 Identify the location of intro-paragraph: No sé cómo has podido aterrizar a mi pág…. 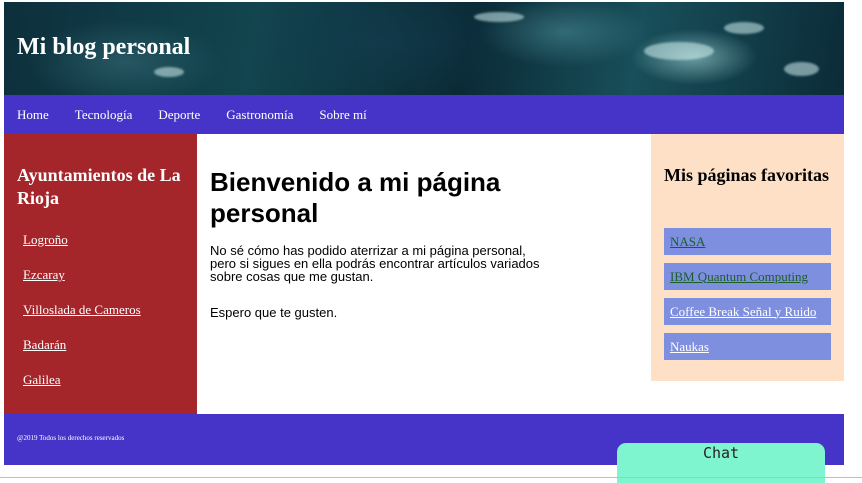
(375, 263).